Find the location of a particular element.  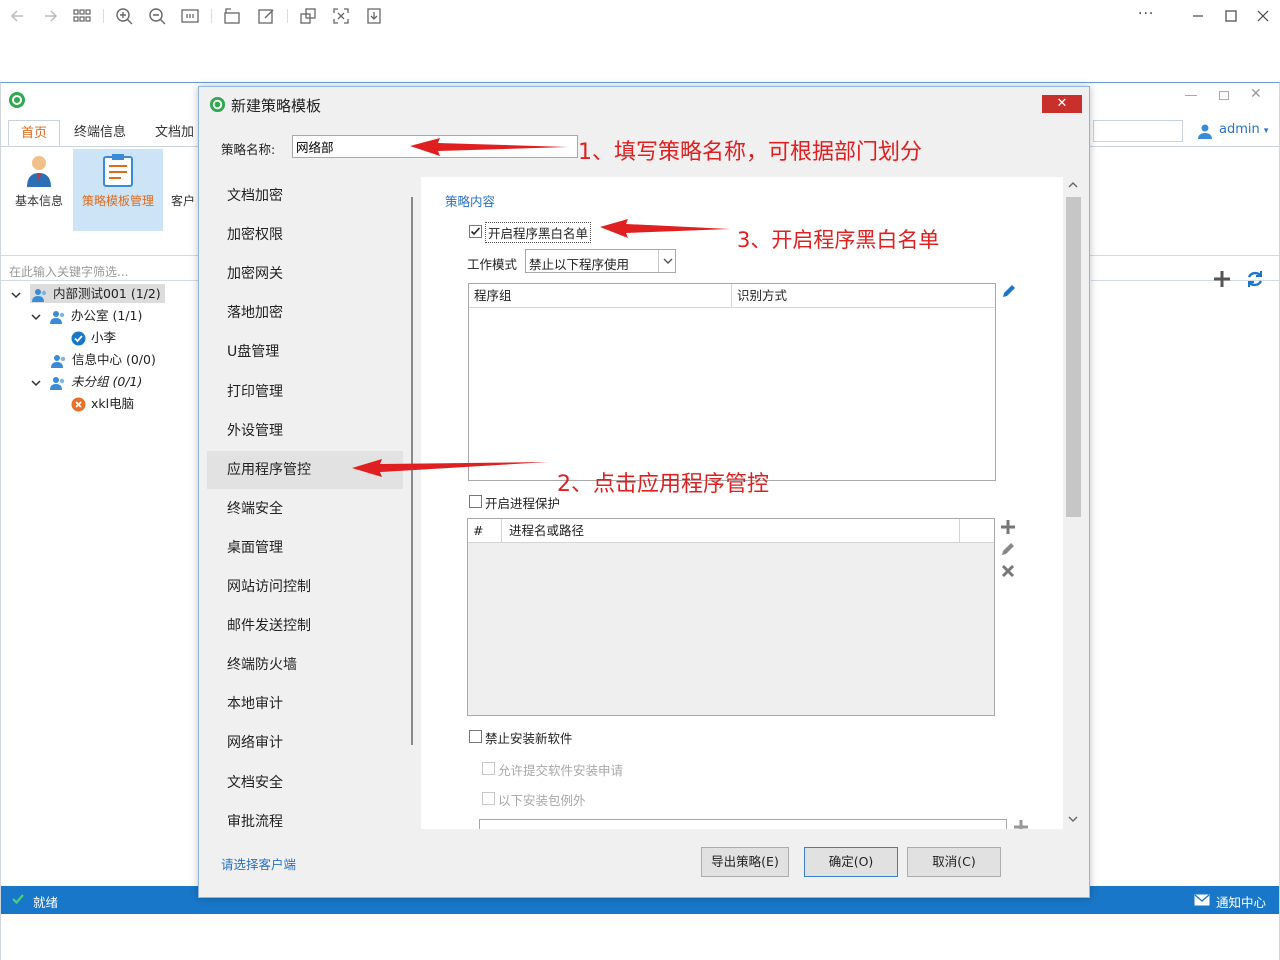

annotation-step-3: 3、开启程序黑白名单 is located at coordinates (838, 240).